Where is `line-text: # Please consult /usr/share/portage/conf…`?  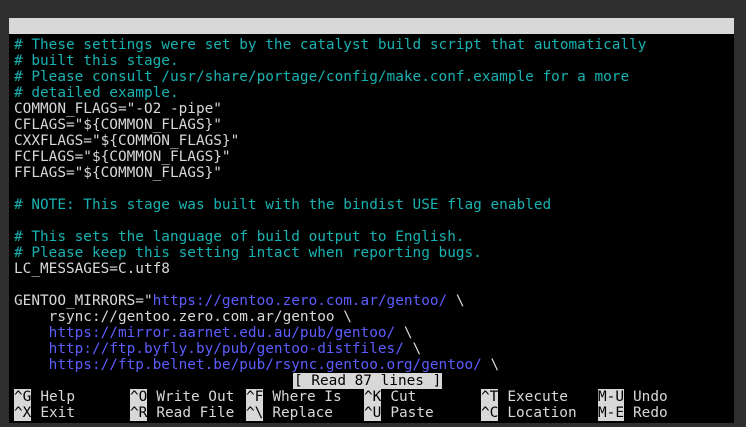 line-text: # Please consult /usr/share/portage/conf… is located at coordinates (322, 77).